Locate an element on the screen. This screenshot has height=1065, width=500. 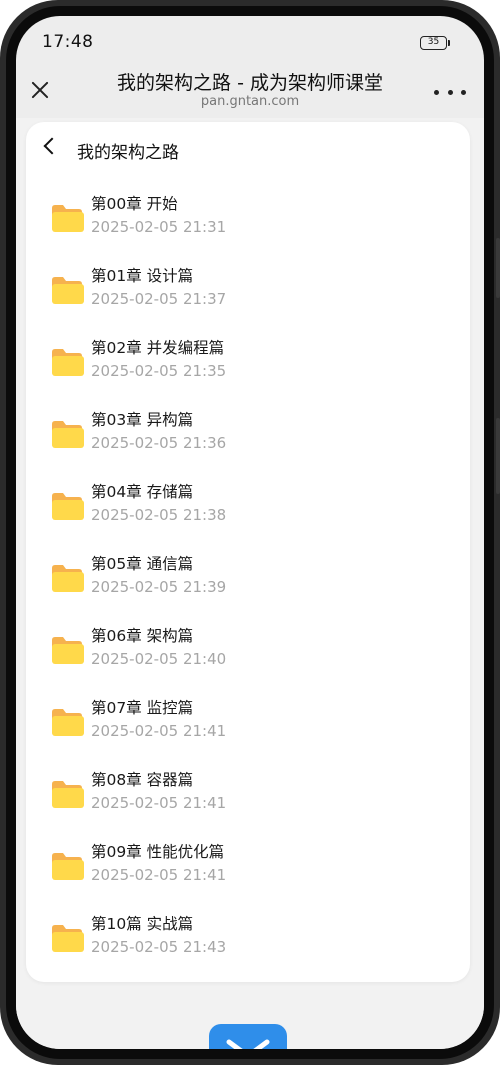
battery-tip is located at coordinates (449, 43).